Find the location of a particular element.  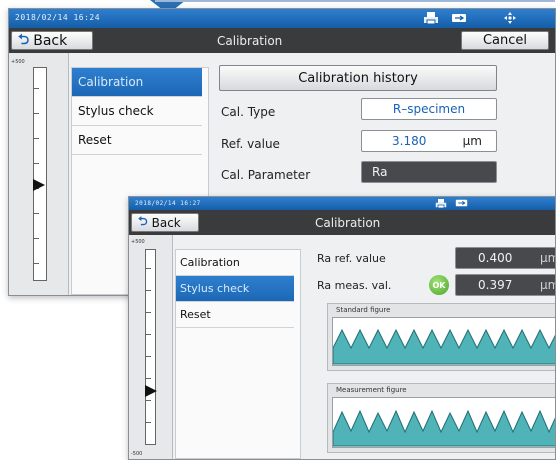

datetime-display: 2018/02/14 16:27 is located at coordinates (168, 203).